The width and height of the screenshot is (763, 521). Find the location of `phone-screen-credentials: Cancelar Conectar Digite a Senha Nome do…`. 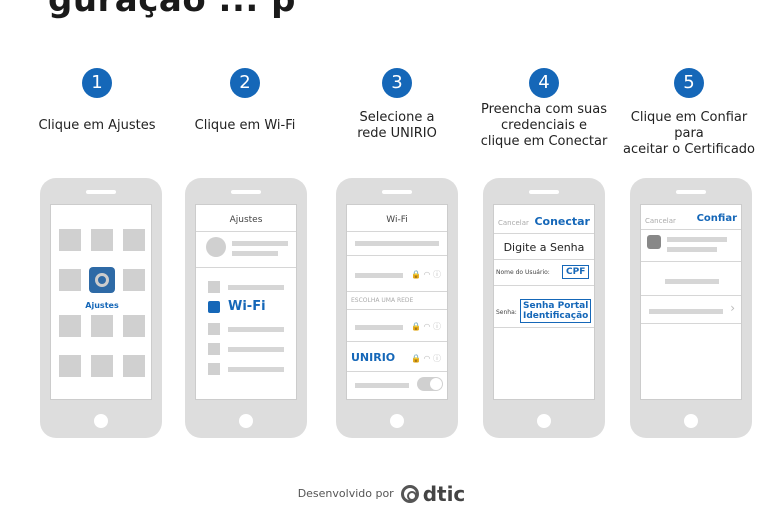

phone-screen-credentials: Cancelar Conectar Digite a Senha Nome do… is located at coordinates (544, 302).